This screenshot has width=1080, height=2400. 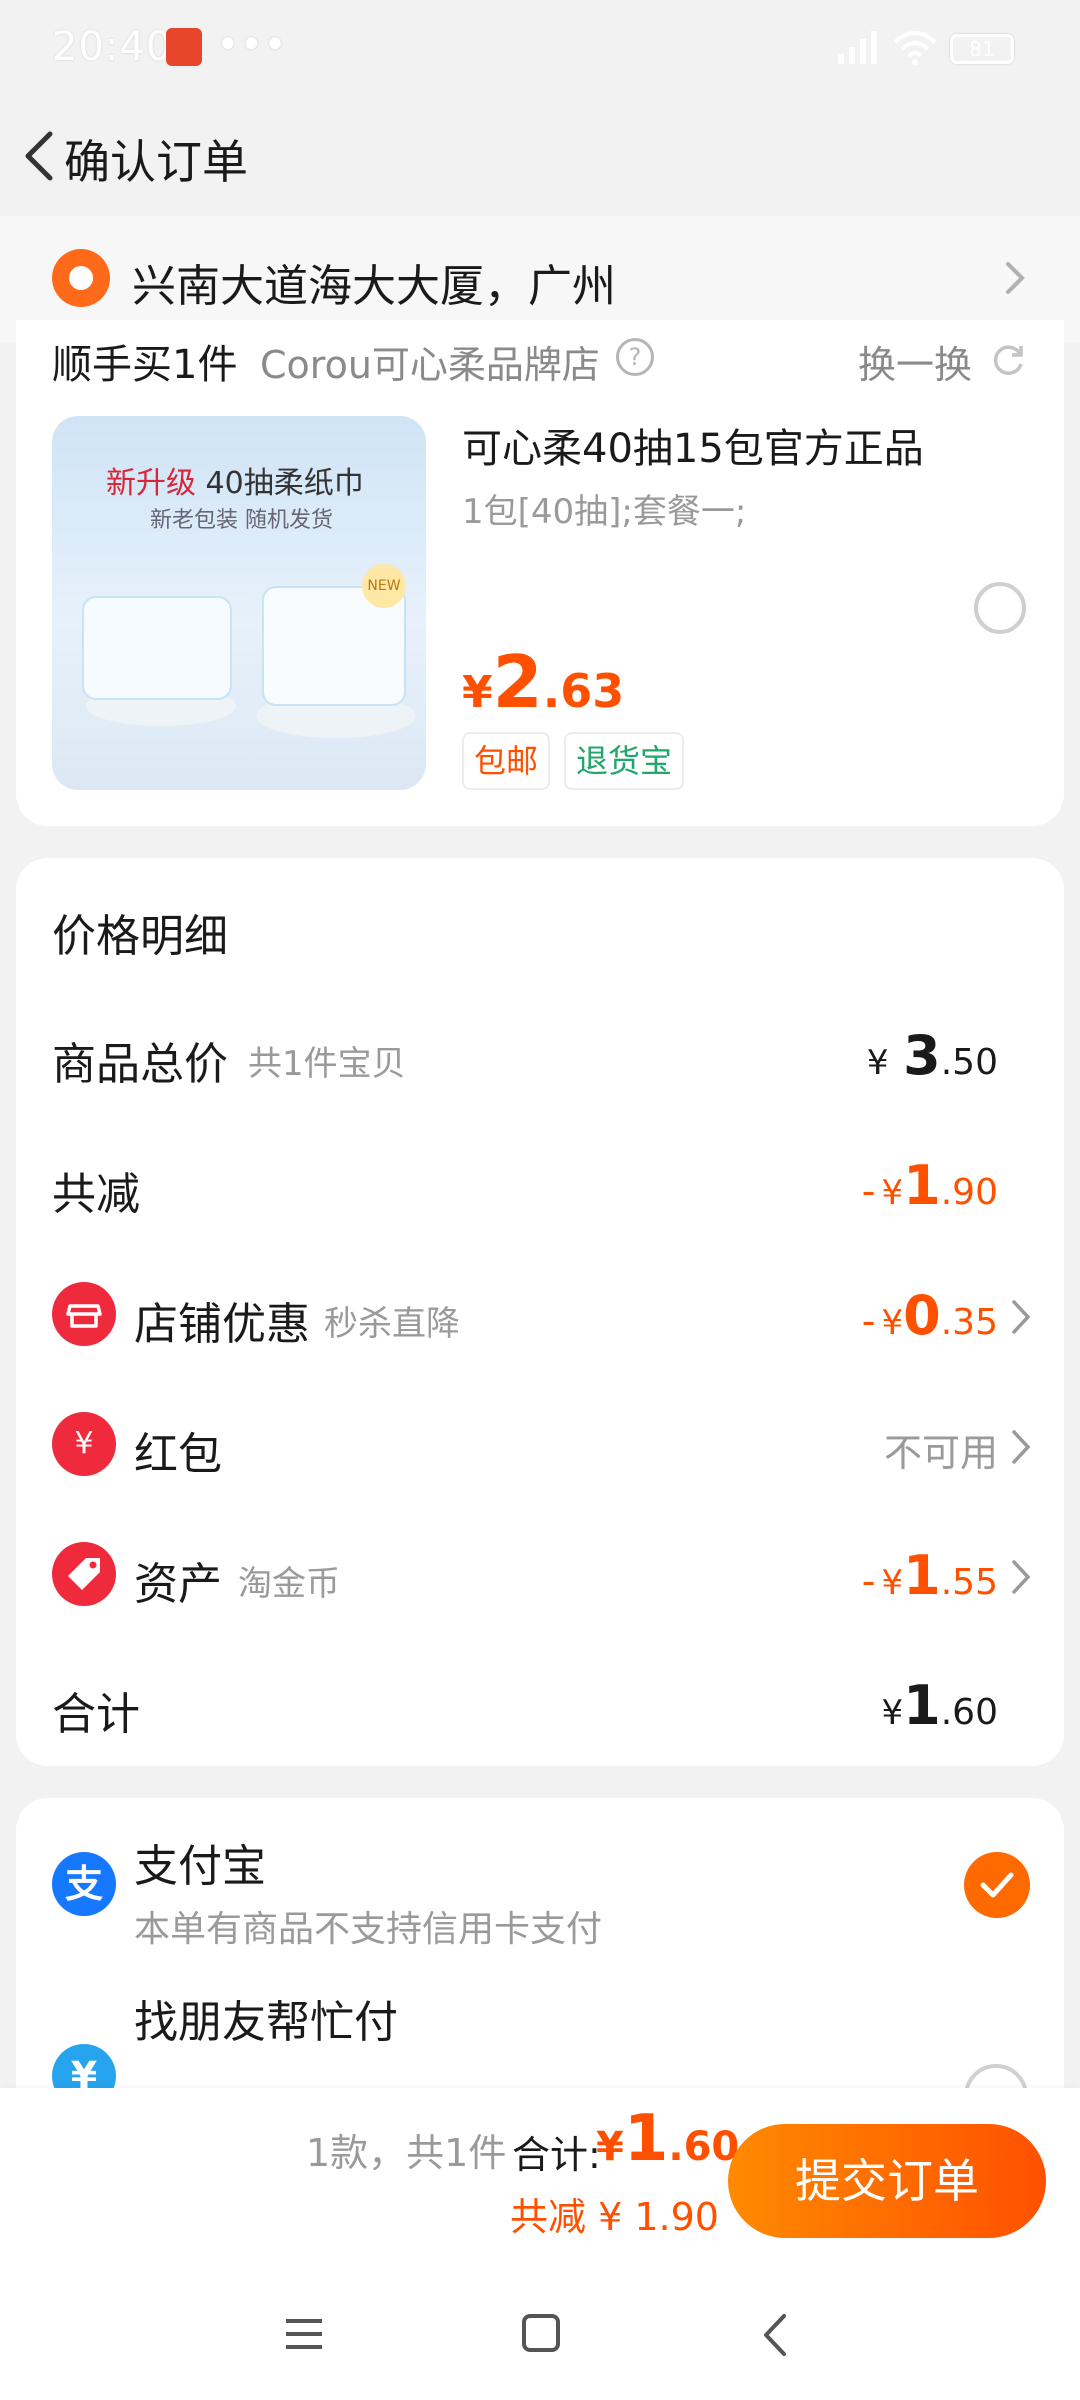 What do you see at coordinates (929, 1185) in the screenshot?
I see `reduction-value: - ¥1.90` at bounding box center [929, 1185].